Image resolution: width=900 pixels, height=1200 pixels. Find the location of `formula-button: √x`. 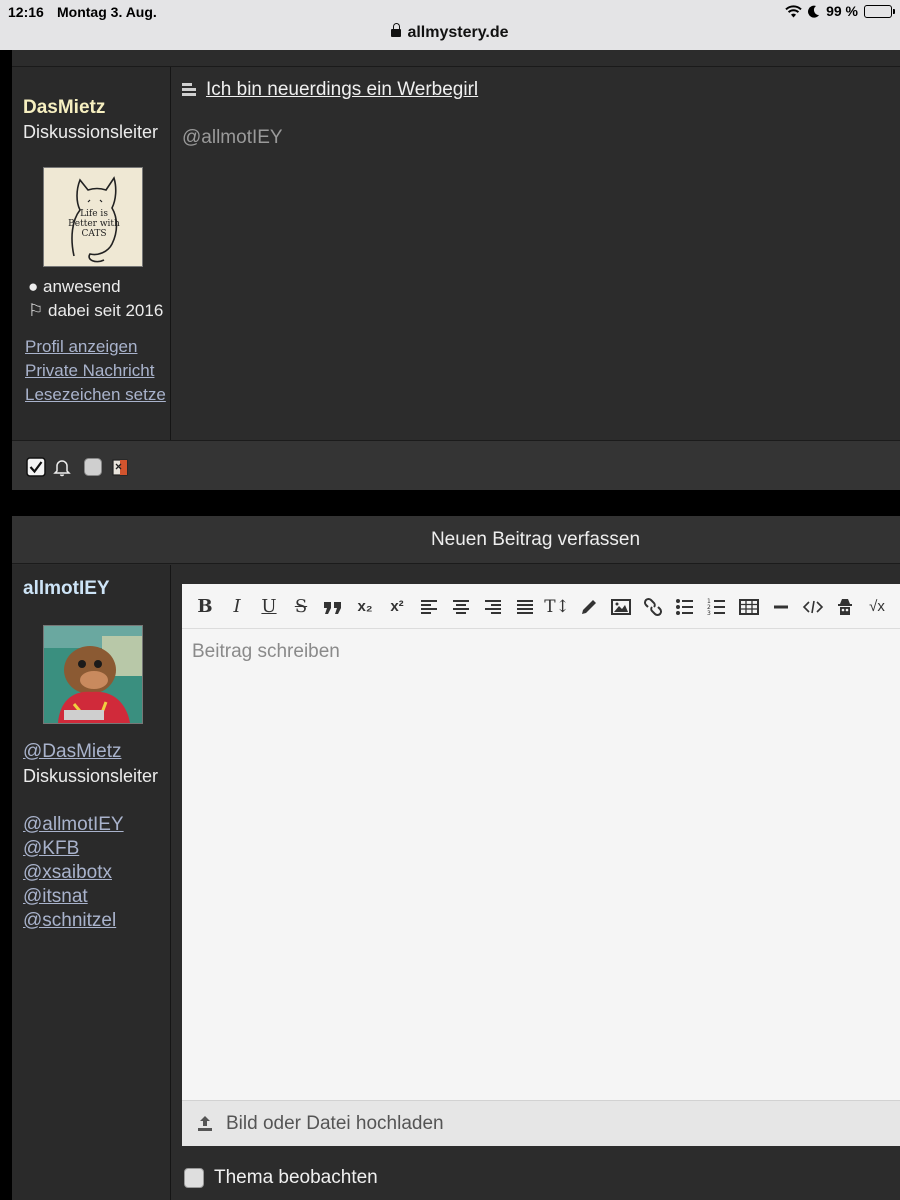

formula-button: √x is located at coordinates (877, 607).